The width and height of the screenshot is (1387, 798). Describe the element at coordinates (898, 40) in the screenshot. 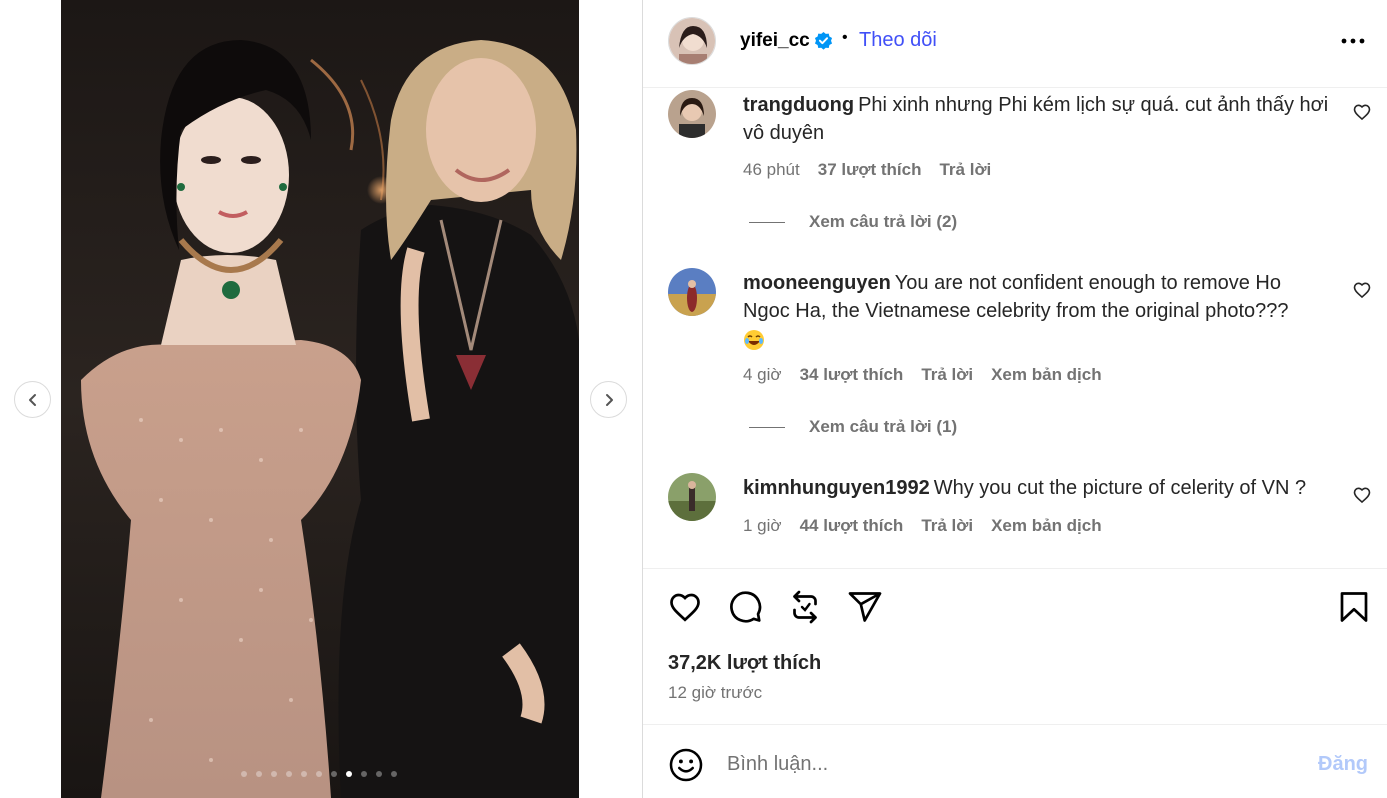

I see `follow-button: Theo dõi` at that location.